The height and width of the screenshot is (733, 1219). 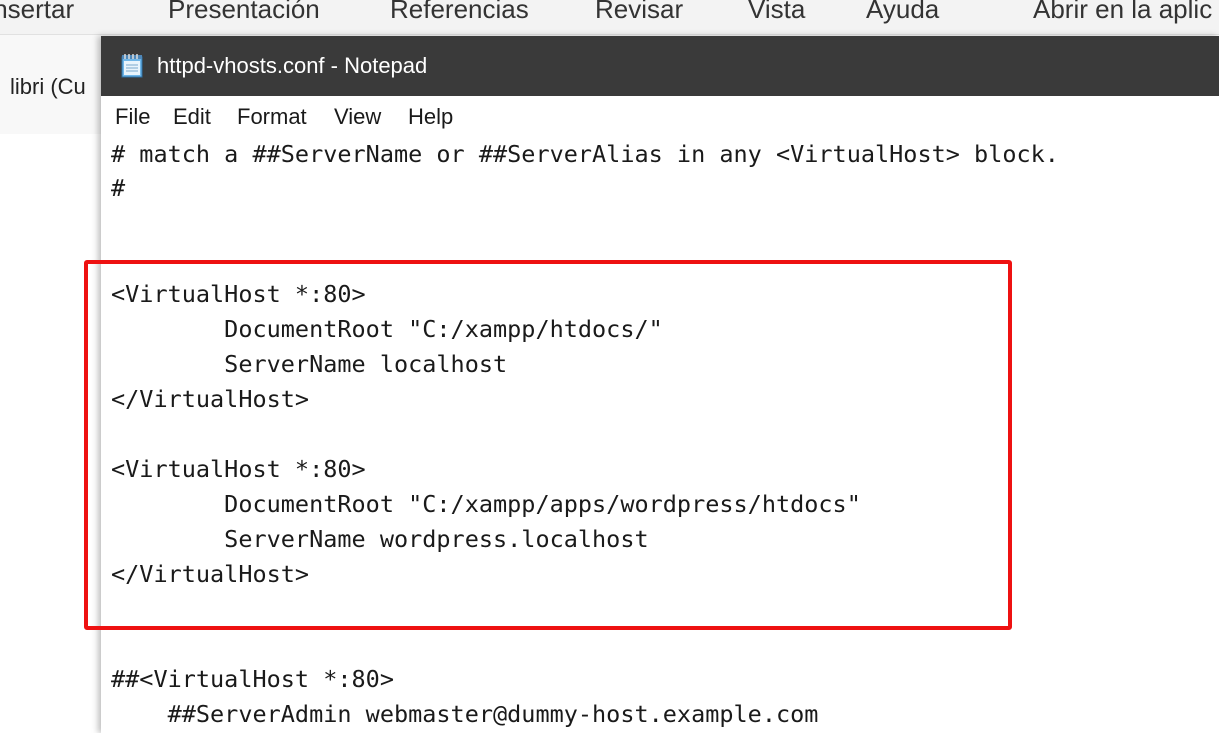 I want to click on code-line: #, so click(x=118, y=188).